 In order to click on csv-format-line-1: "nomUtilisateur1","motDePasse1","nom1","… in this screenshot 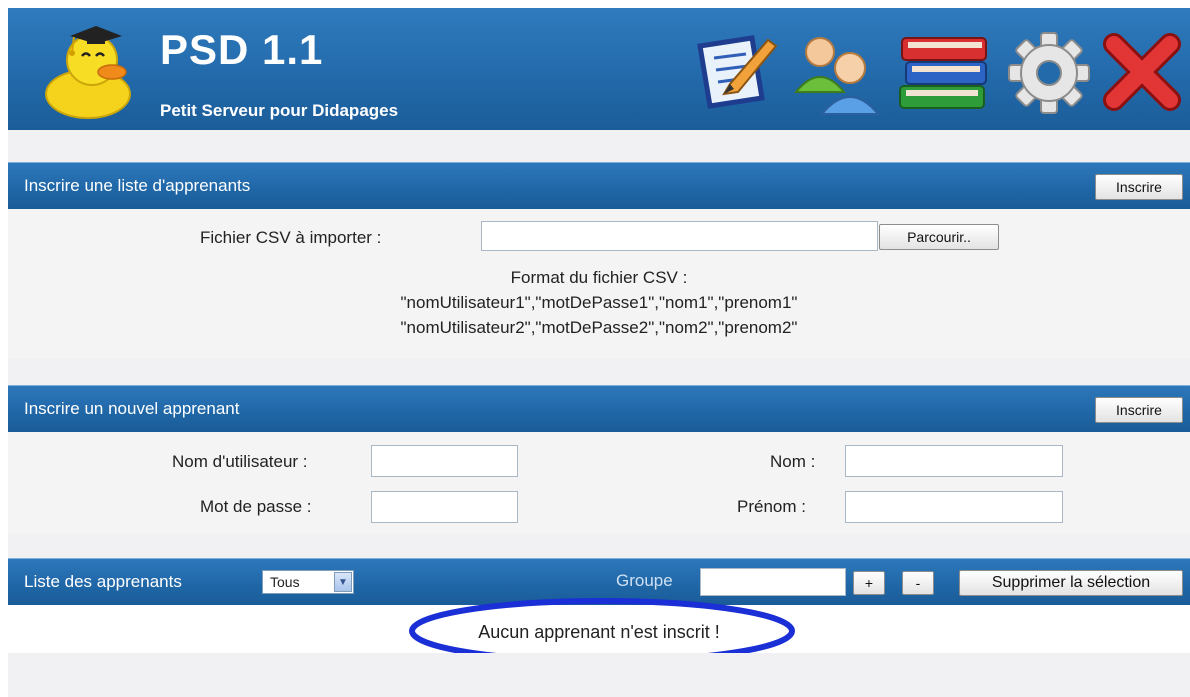, I will do `click(599, 302)`.